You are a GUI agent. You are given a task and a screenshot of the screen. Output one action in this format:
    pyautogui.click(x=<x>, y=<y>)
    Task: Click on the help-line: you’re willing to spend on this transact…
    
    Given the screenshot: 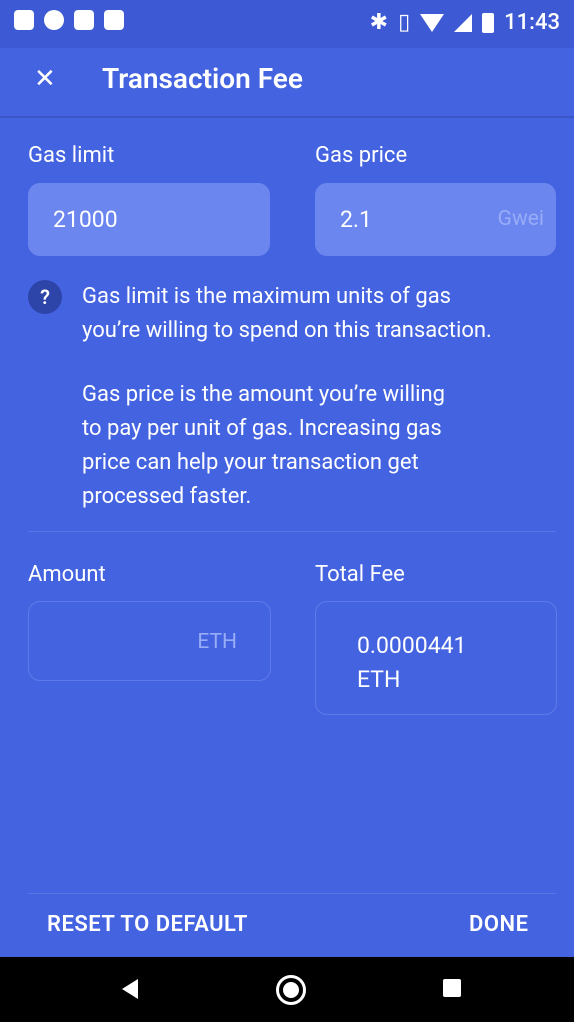 What is the action you would take?
    pyautogui.click(x=287, y=330)
    